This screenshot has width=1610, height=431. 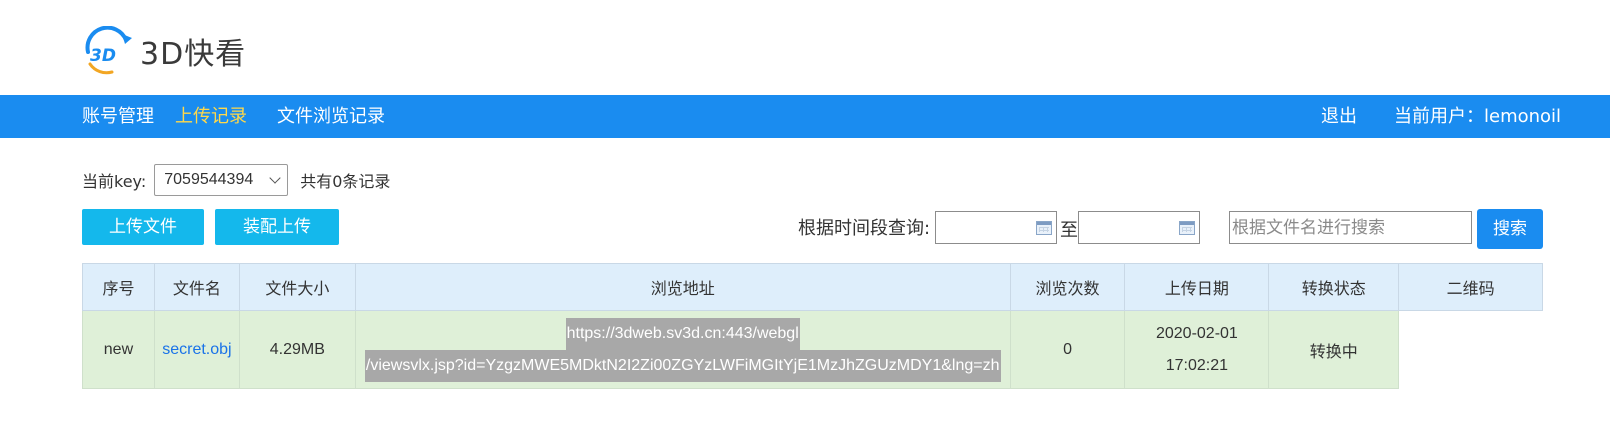 I want to click on upload-time: 17:02:21, so click(x=1197, y=365).